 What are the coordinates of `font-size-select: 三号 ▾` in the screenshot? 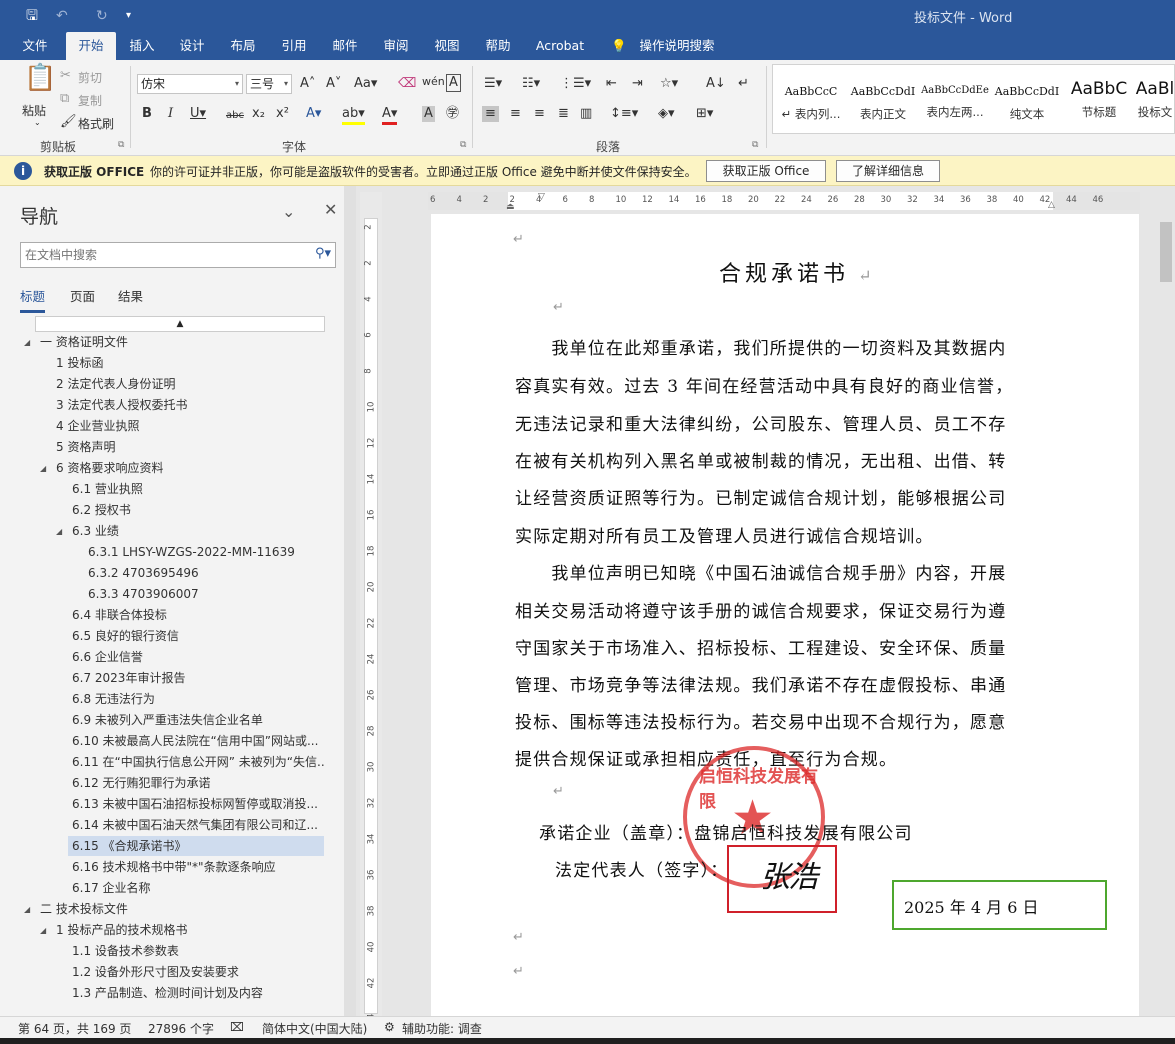 It's located at (269, 84).